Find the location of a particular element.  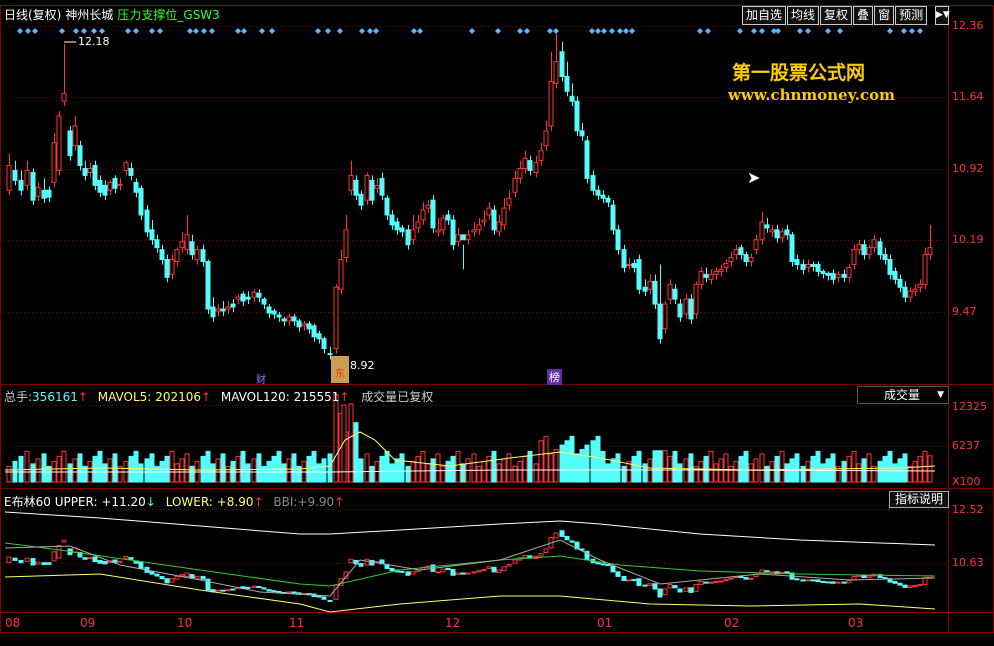

indicator-name: 压力支撑位_GSW3 is located at coordinates (168, 15).